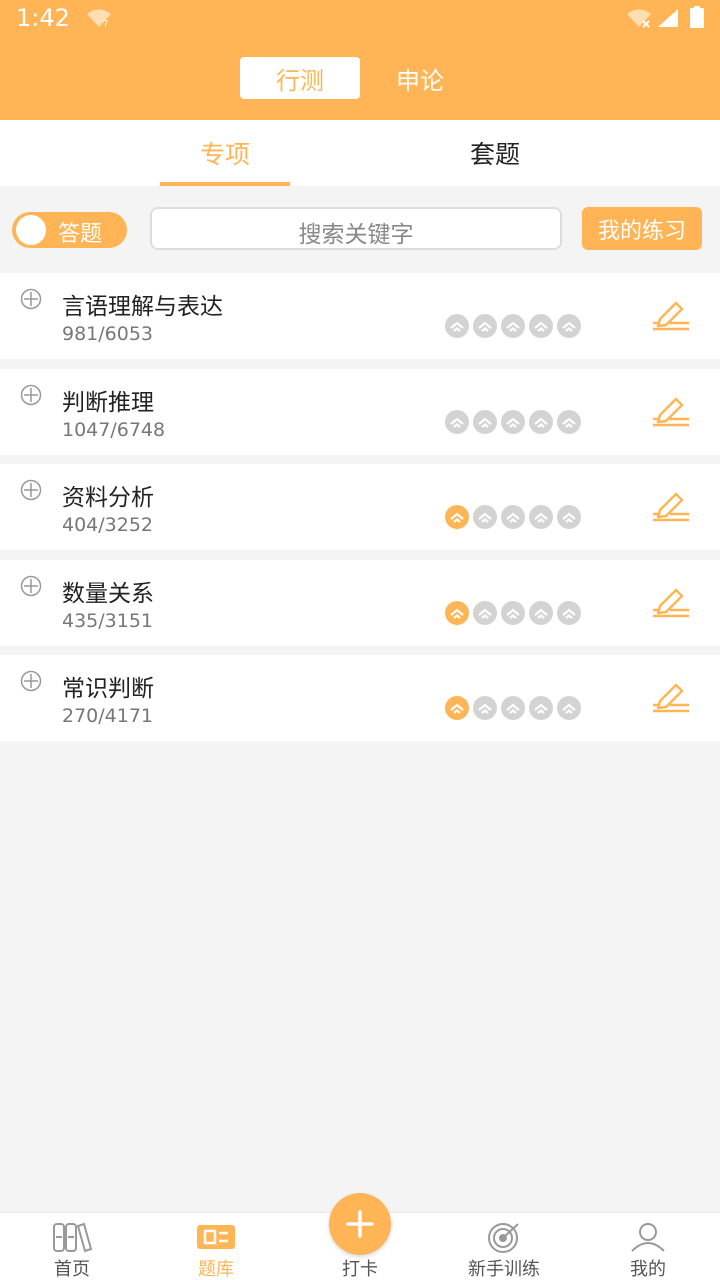 This screenshot has height=1280, width=720. I want to click on tabbar-label-checkin: 打卡, so click(360, 1269).